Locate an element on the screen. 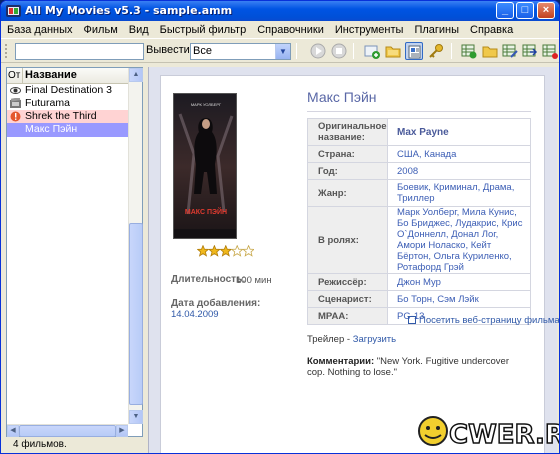 Image resolution: width=560 pixels, height=454 pixels. maximize-button: □ is located at coordinates (525, 10).